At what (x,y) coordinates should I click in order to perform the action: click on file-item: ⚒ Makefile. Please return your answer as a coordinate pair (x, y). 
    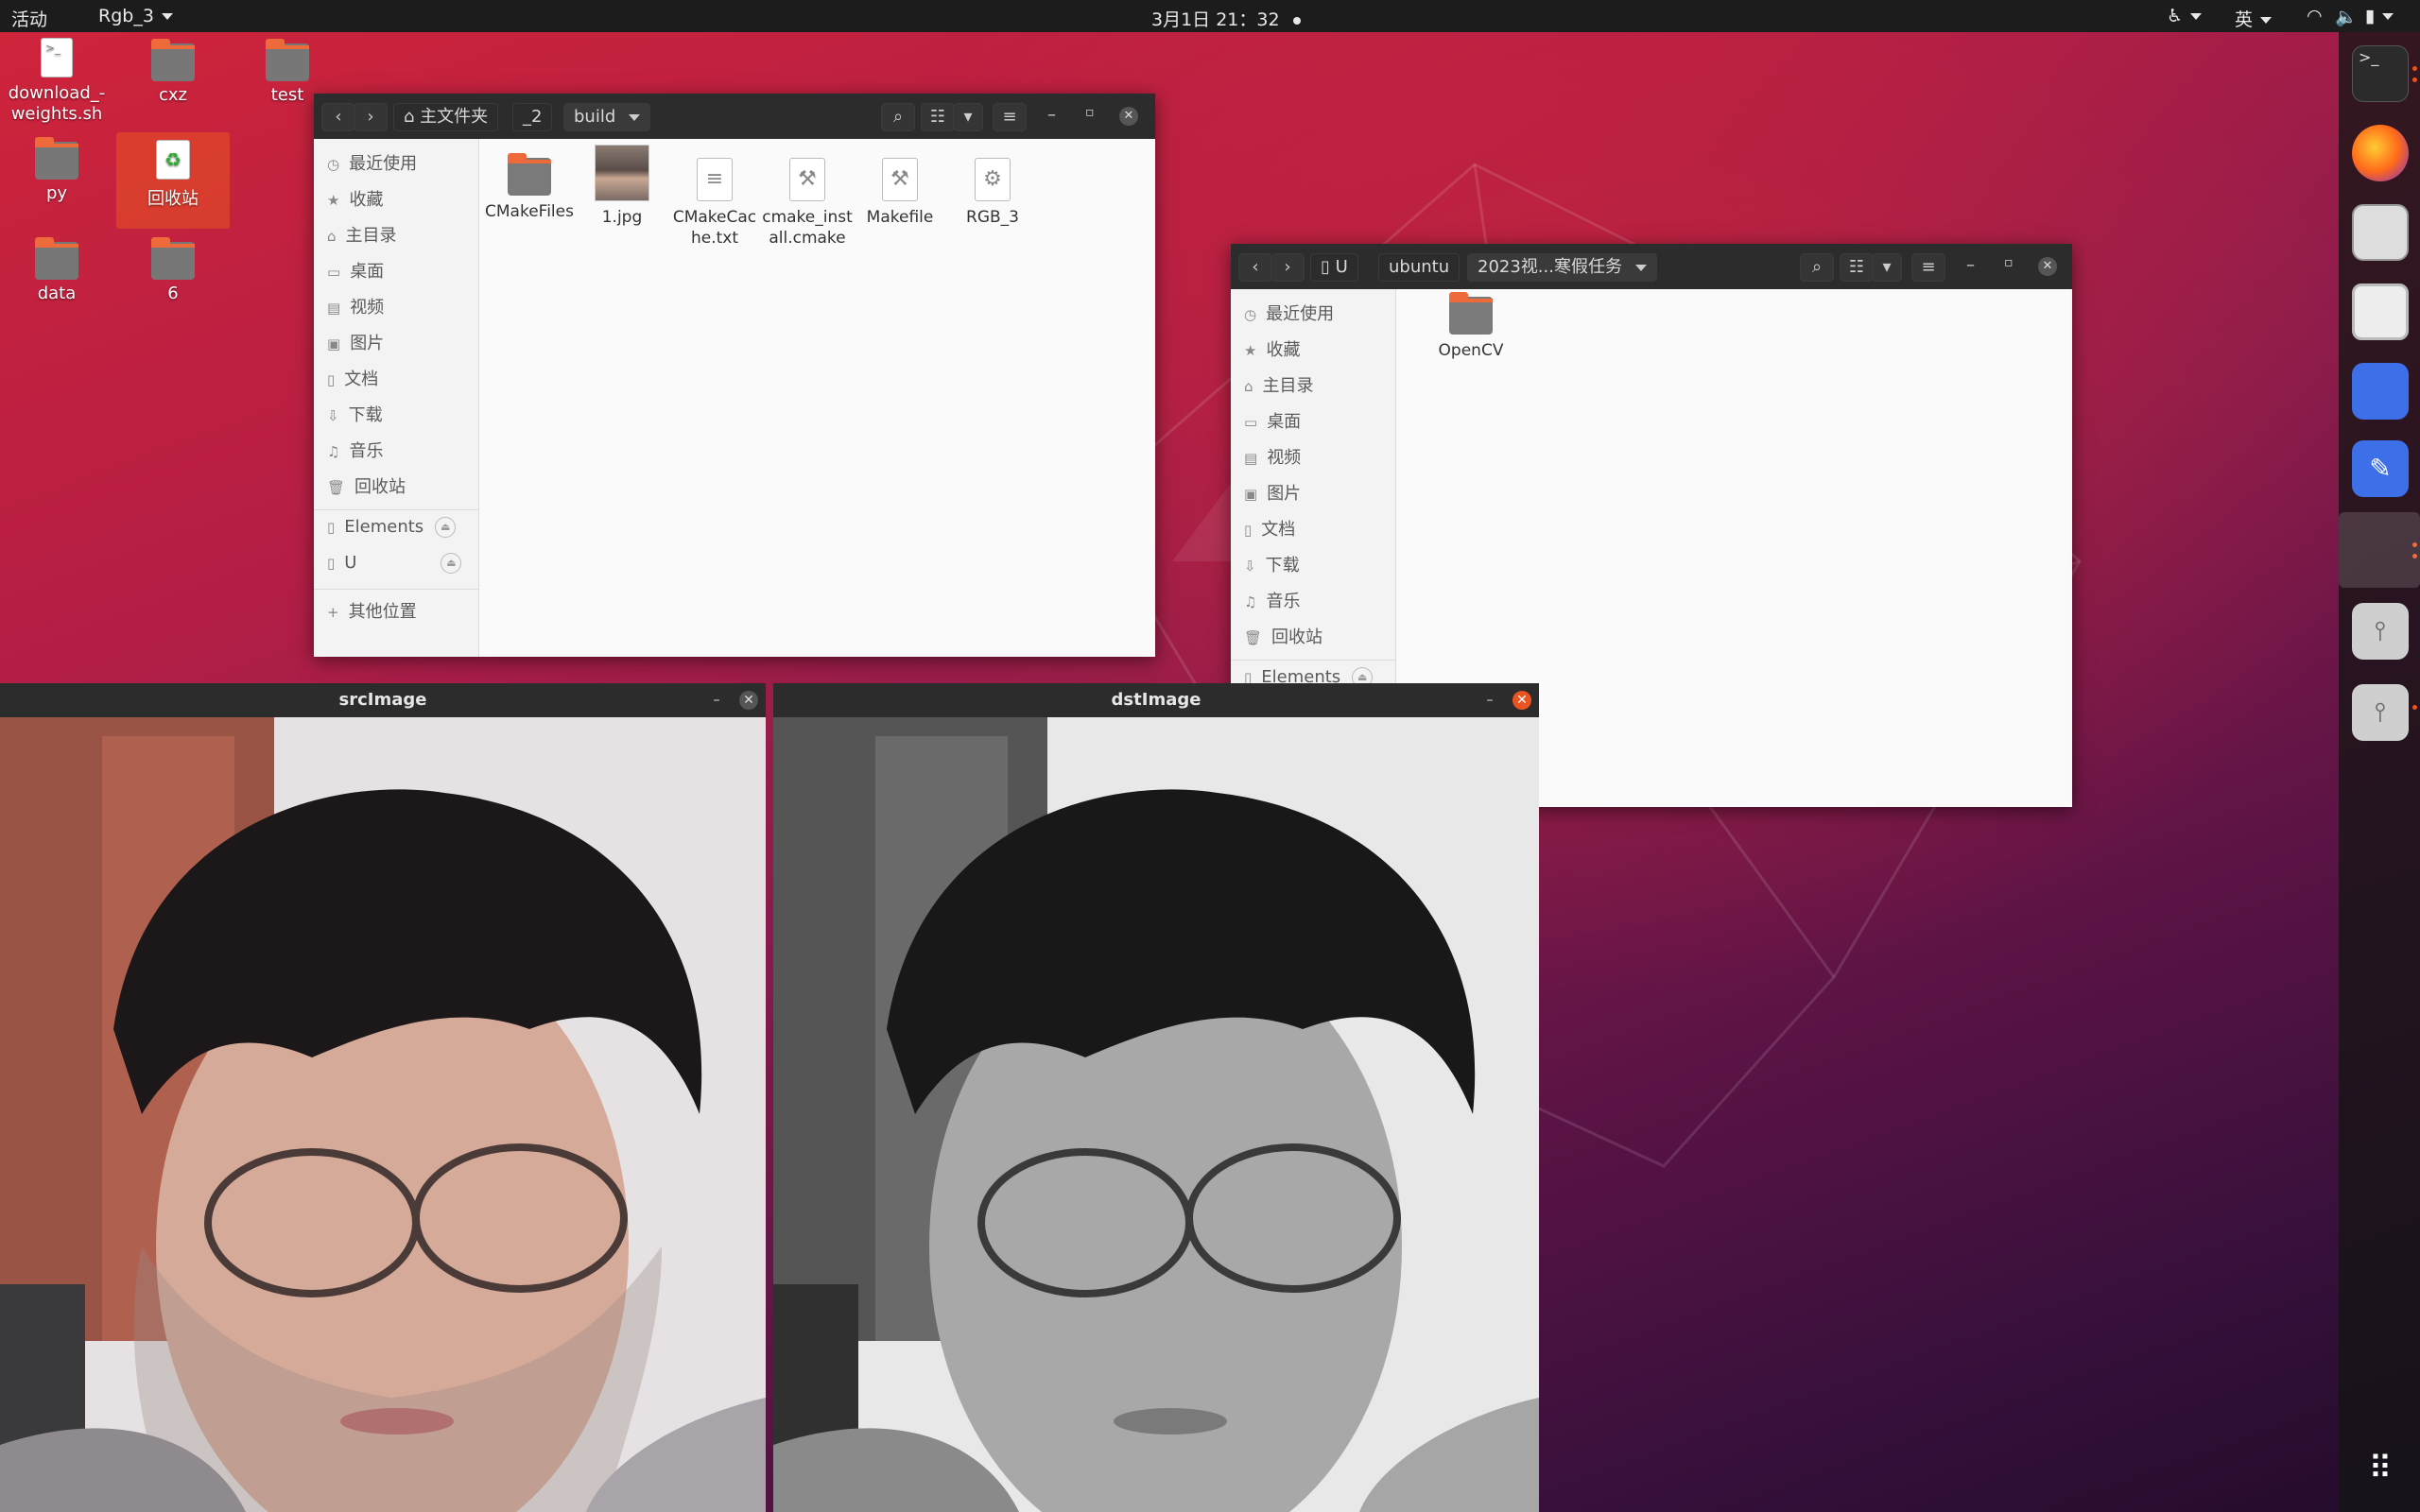
    Looking at the image, I should click on (900, 193).